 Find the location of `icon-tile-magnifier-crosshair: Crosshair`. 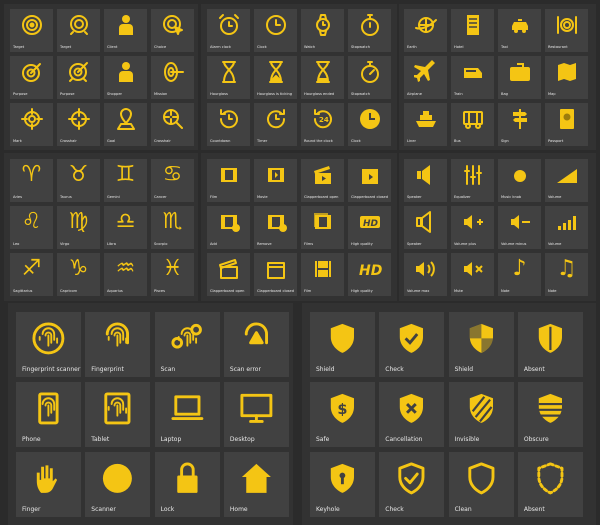

icon-tile-magnifier-crosshair: Crosshair is located at coordinates (172, 124).